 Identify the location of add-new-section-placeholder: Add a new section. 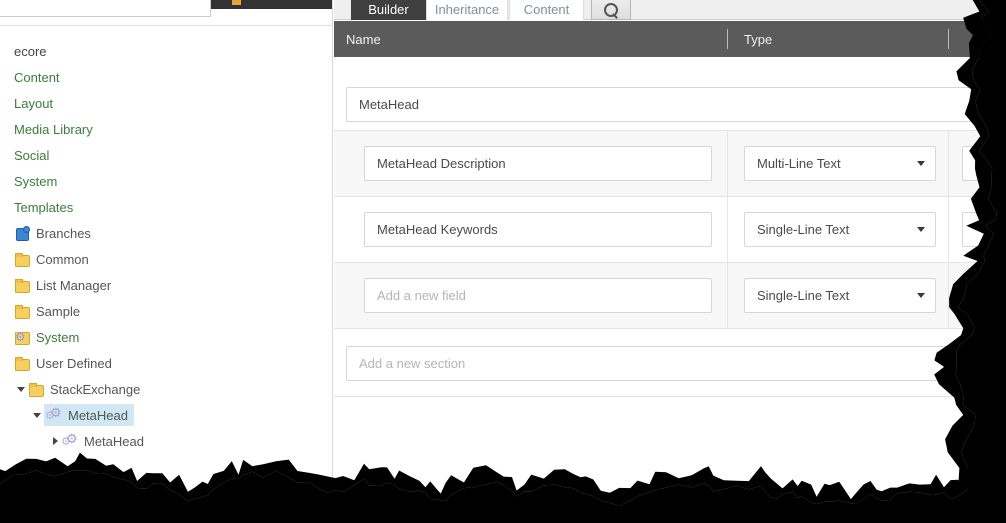
(412, 363).